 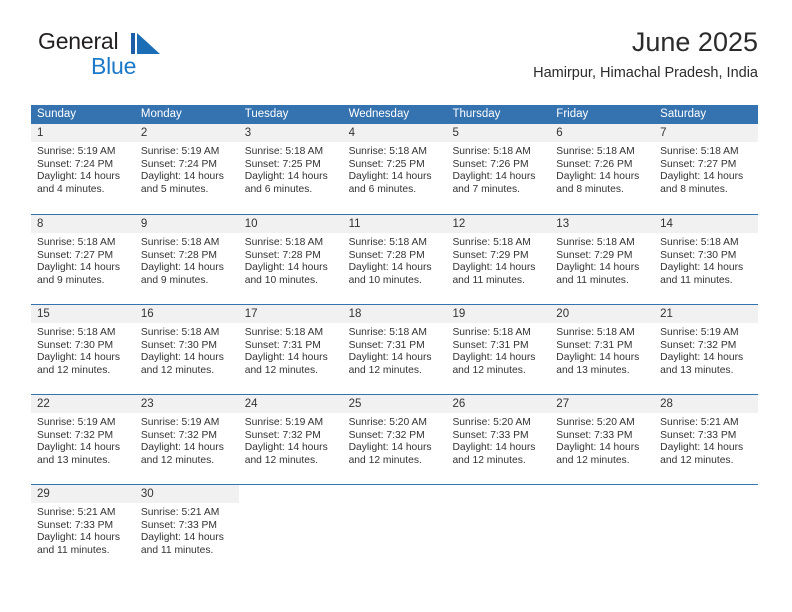 I want to click on weekday-header-wednesday: Wednesday, so click(x=379, y=114).